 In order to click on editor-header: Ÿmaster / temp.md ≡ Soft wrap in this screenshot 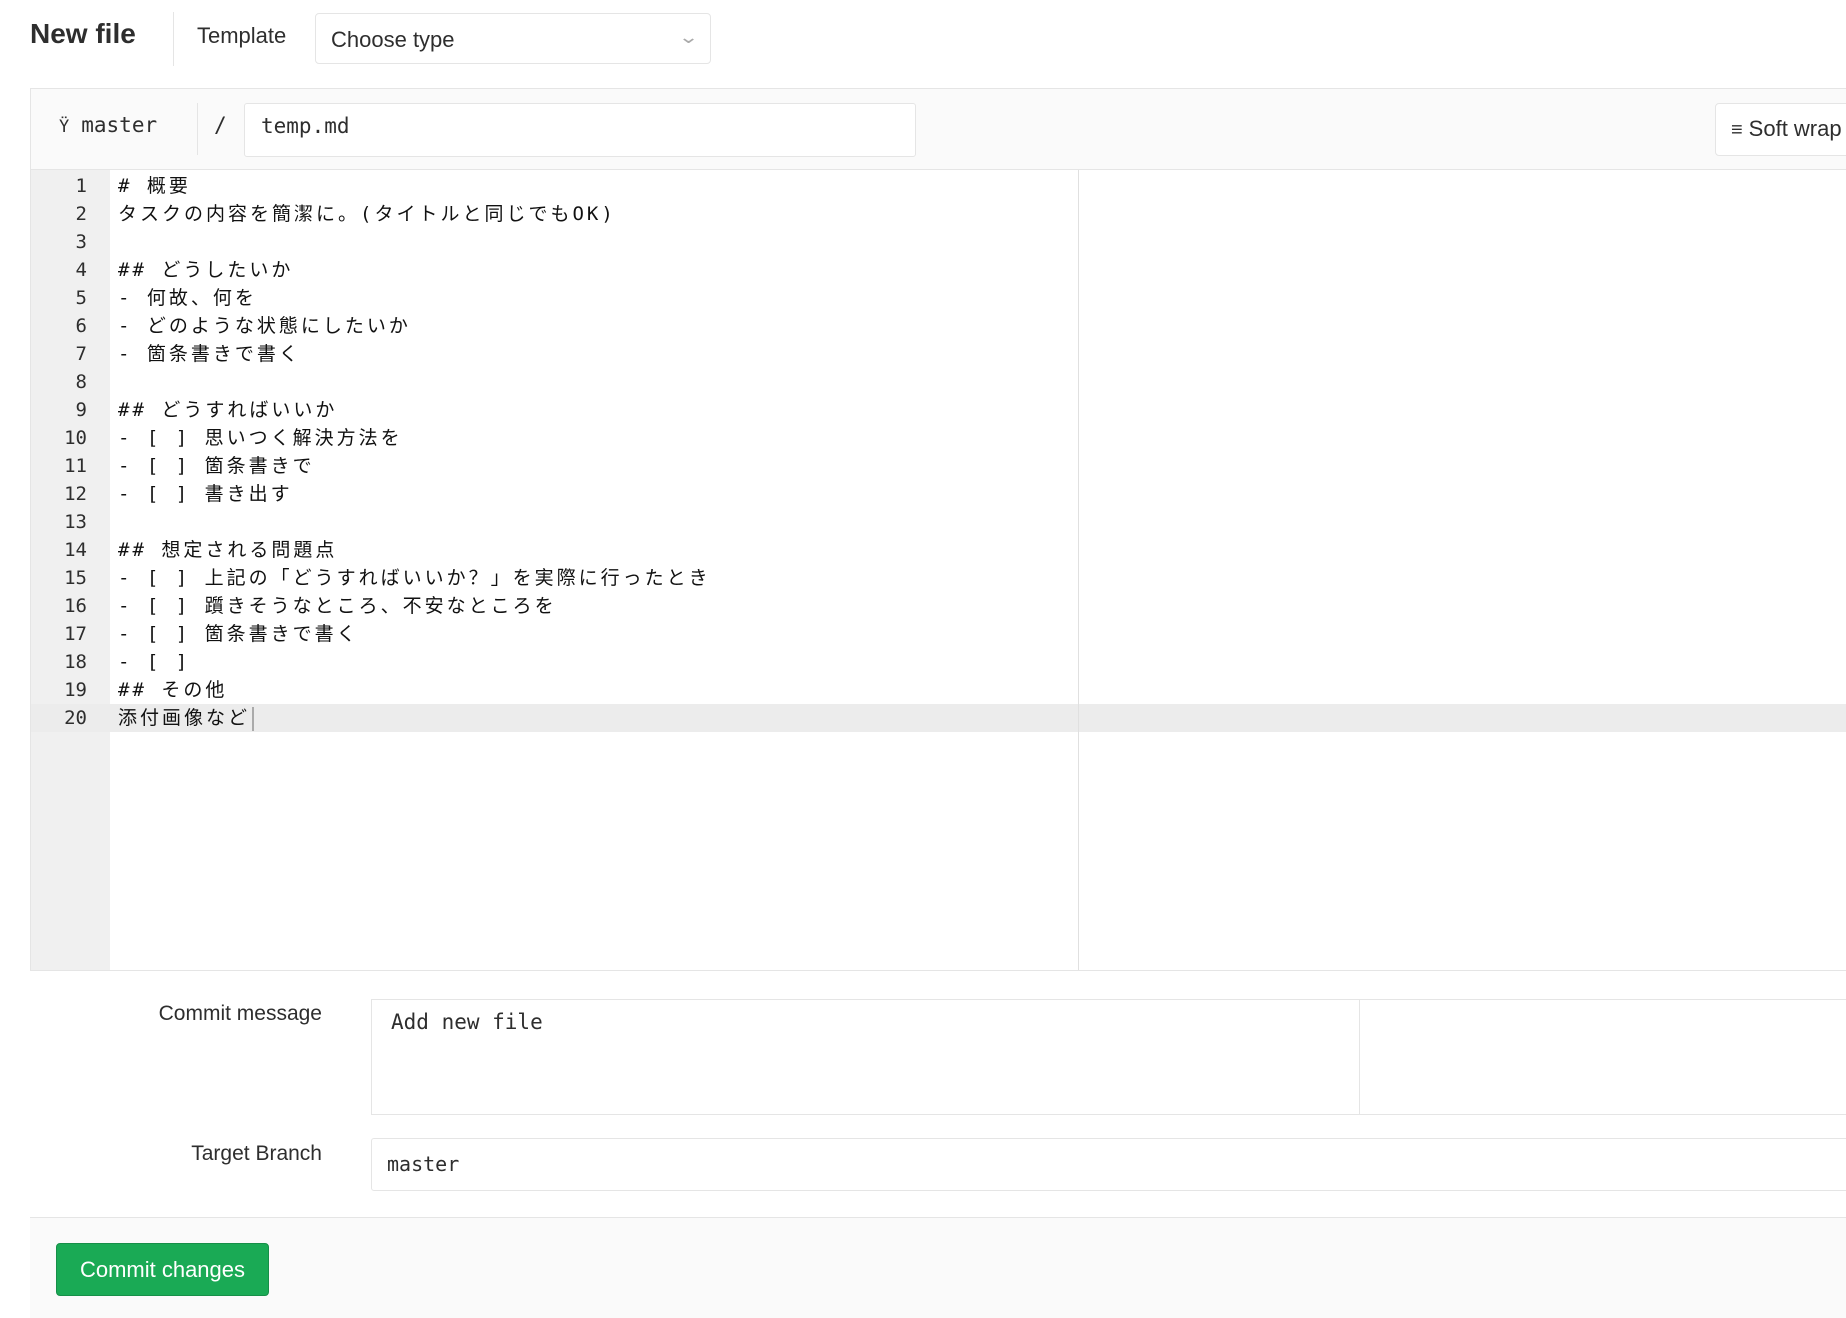, I will do `click(938, 129)`.